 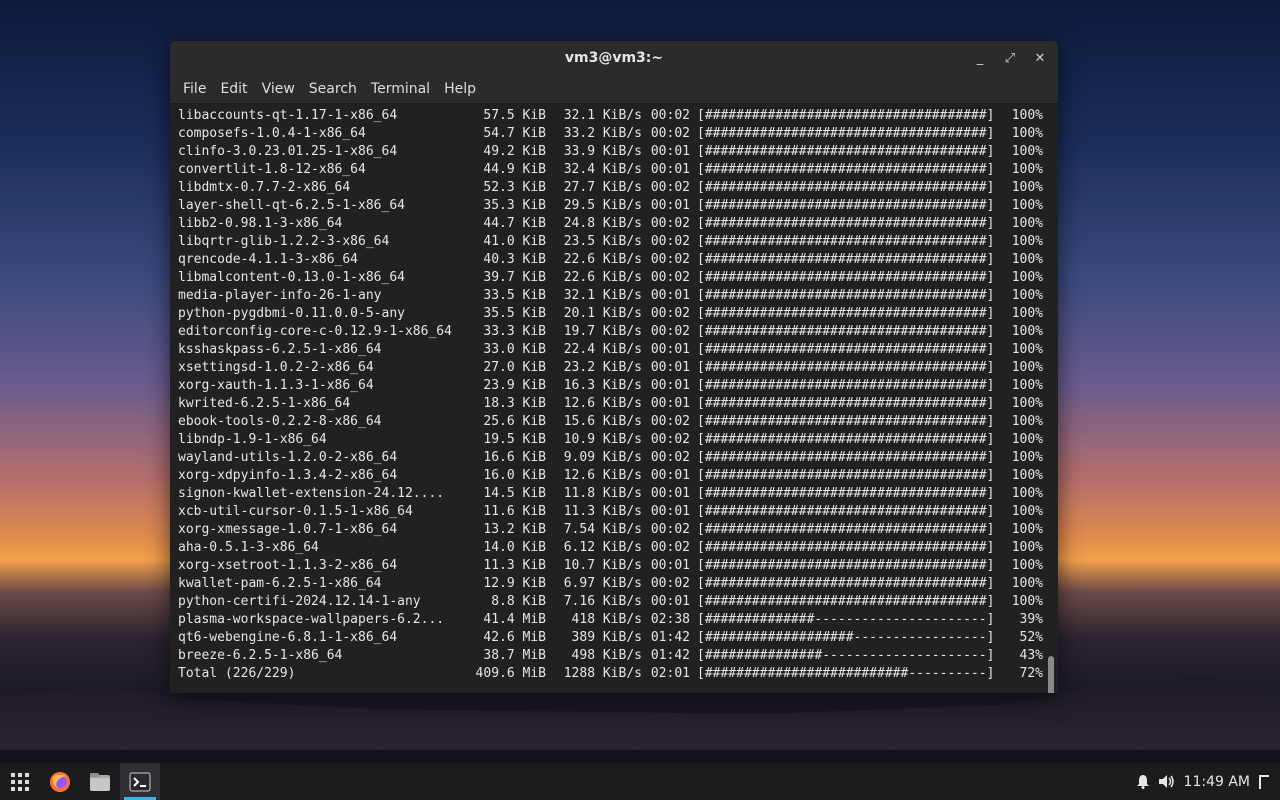 What do you see at coordinates (288, 565) in the screenshot?
I see `package-name: xorg-xsetroot-1.1.3-2-x86_64` at bounding box center [288, 565].